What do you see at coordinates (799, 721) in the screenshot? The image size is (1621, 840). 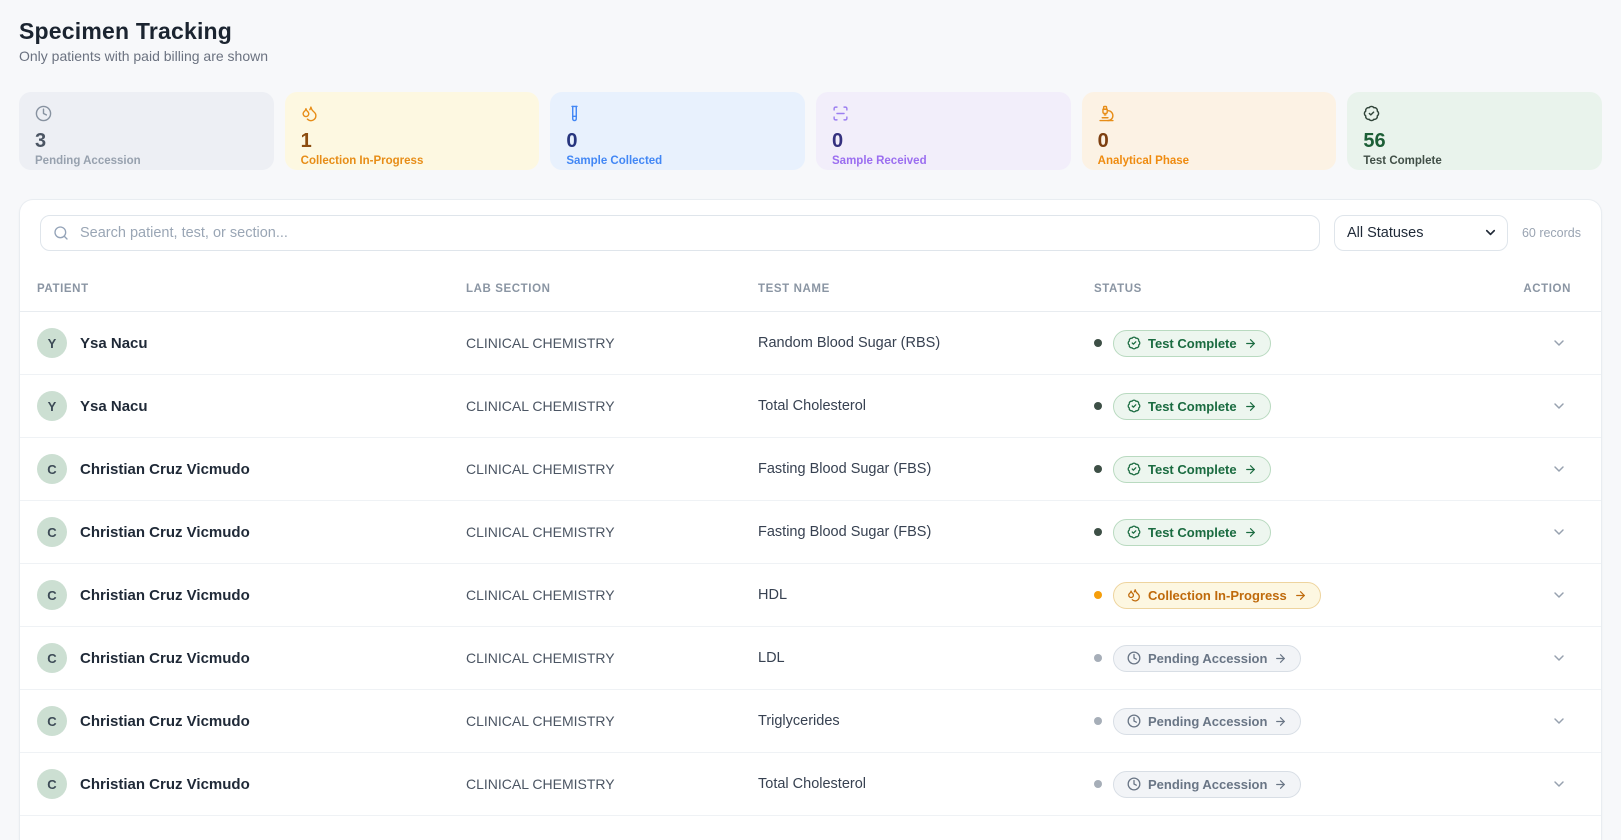 I see `test-name: Triglycerides` at bounding box center [799, 721].